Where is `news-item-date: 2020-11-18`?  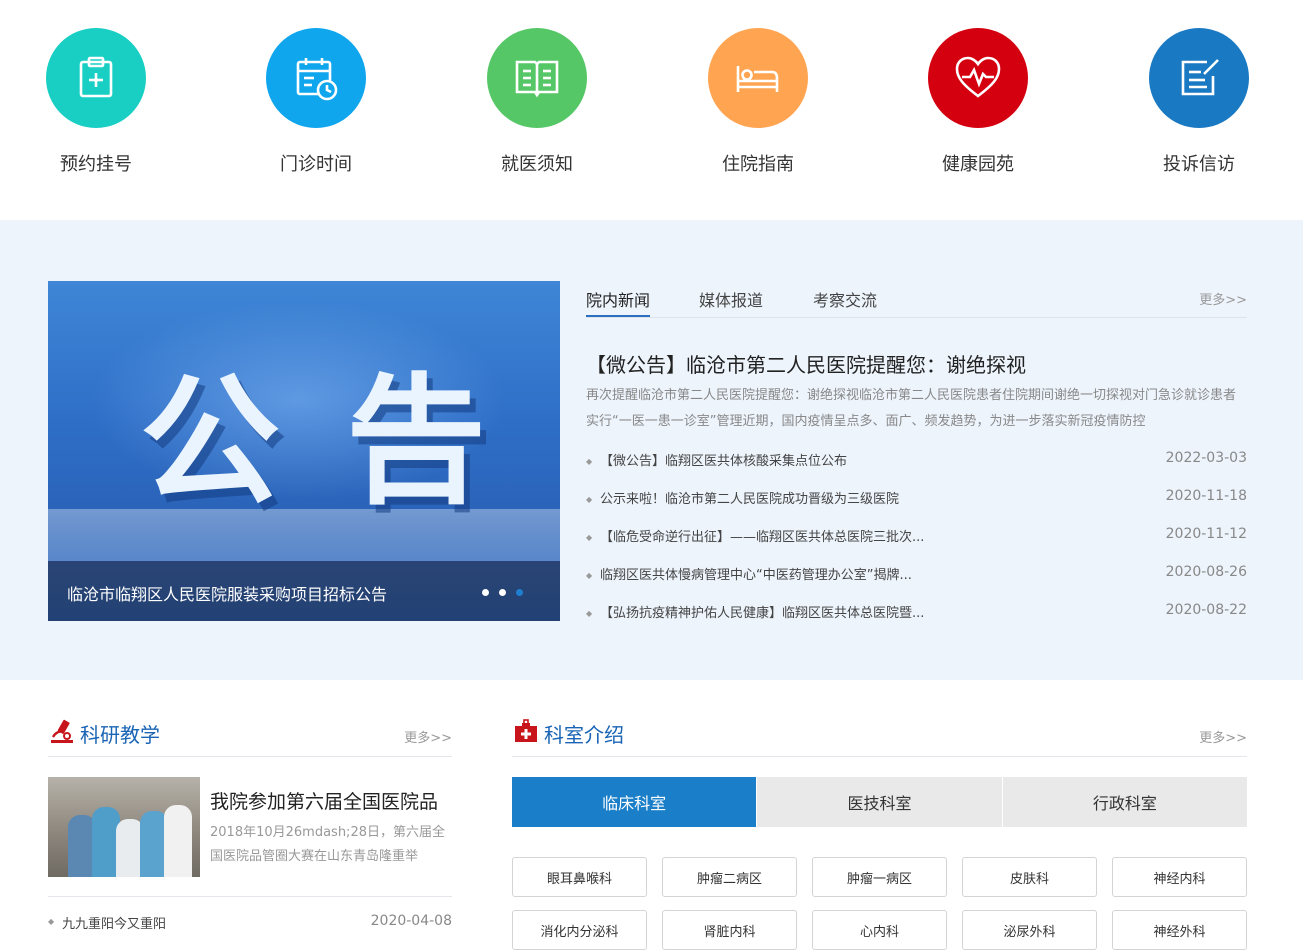
news-item-date: 2020-11-18 is located at coordinates (1206, 496).